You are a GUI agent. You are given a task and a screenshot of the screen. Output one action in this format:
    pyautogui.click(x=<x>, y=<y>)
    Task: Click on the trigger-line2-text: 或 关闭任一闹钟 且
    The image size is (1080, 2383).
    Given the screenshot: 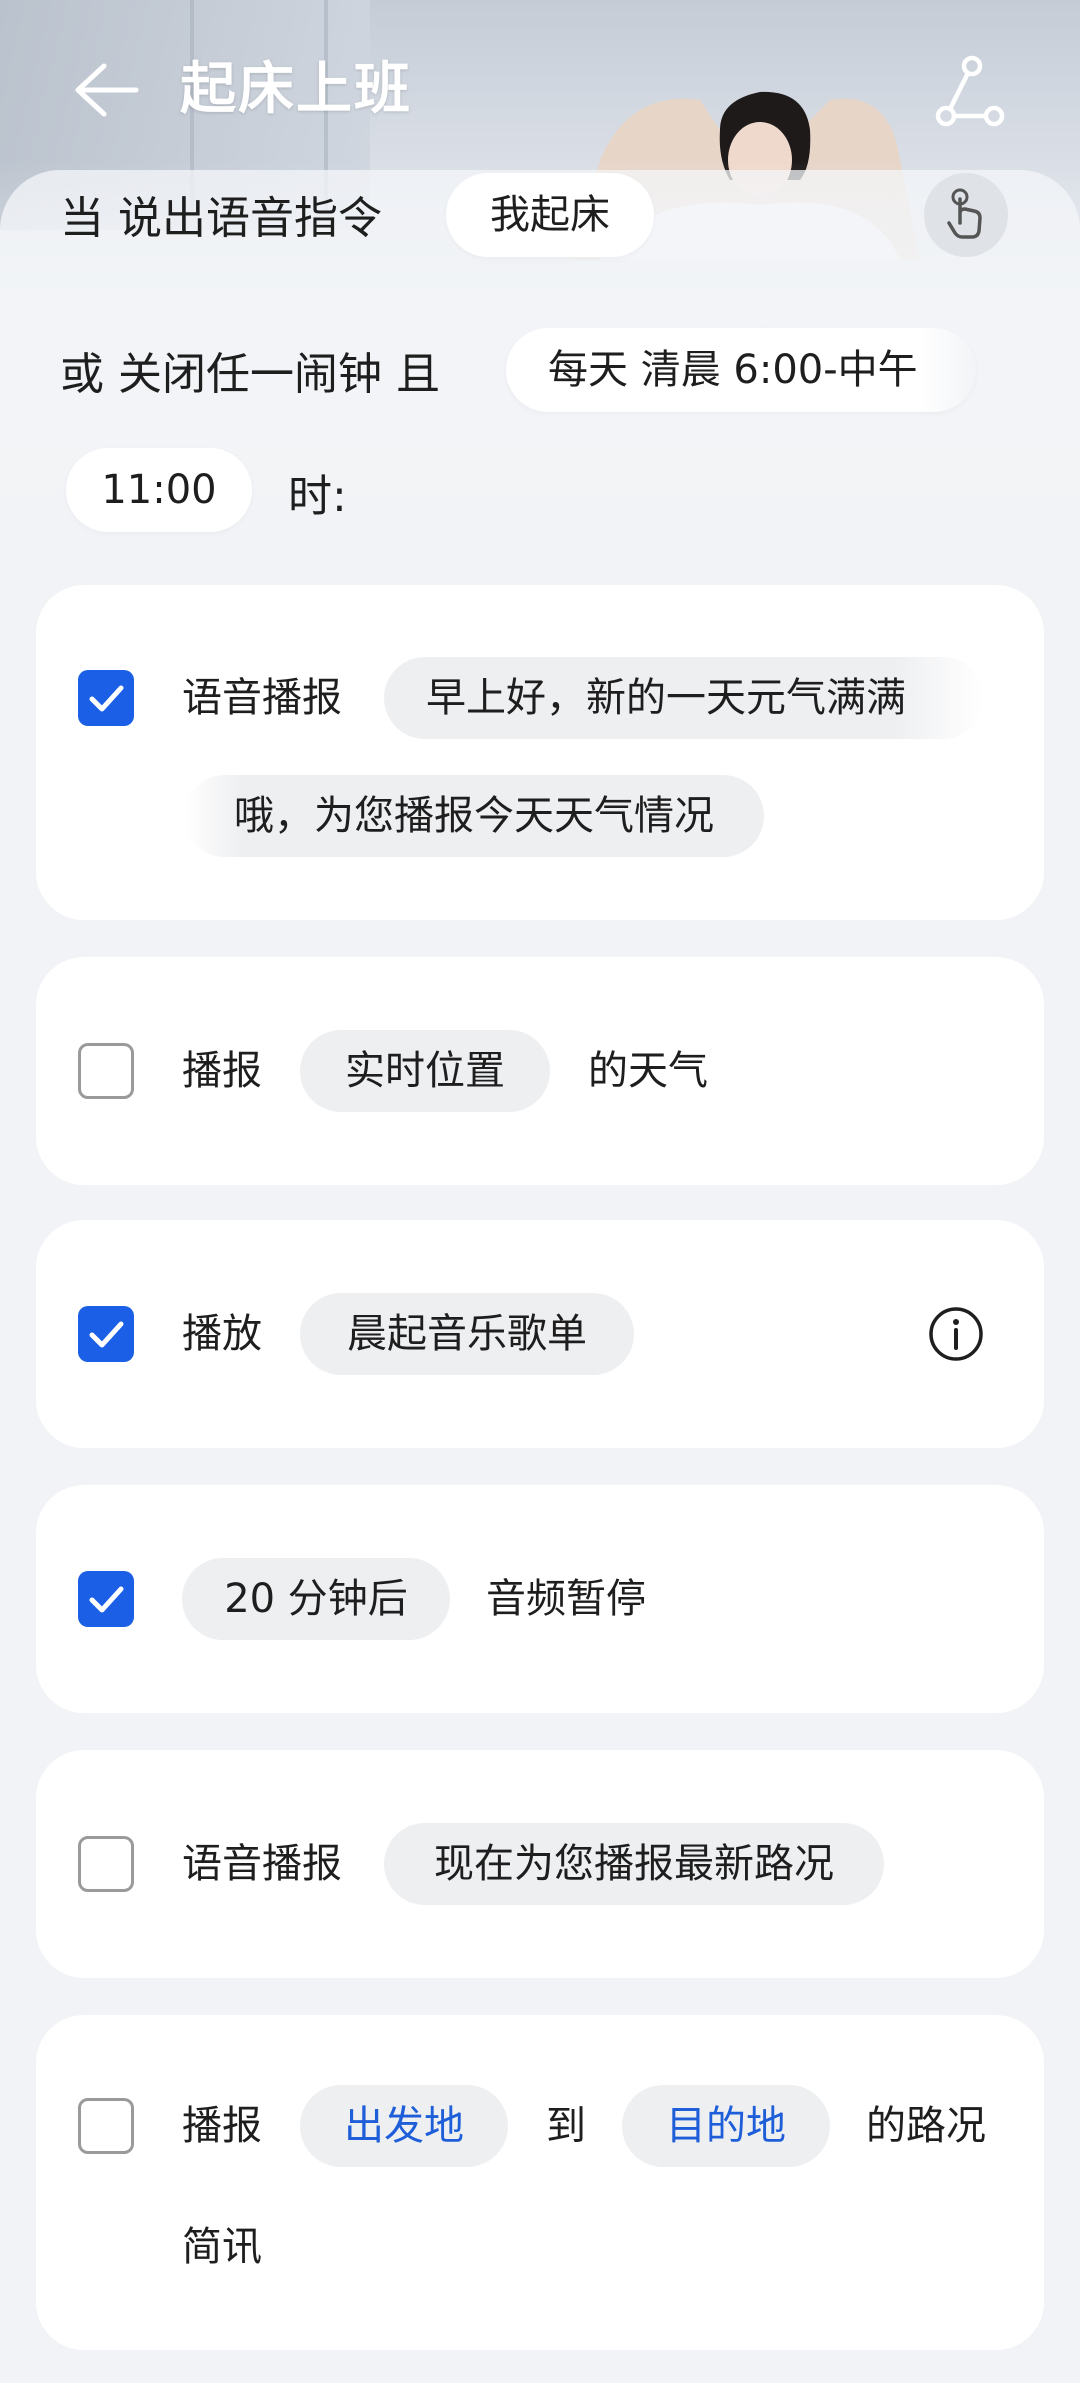 What is the action you would take?
    pyautogui.click(x=250, y=374)
    